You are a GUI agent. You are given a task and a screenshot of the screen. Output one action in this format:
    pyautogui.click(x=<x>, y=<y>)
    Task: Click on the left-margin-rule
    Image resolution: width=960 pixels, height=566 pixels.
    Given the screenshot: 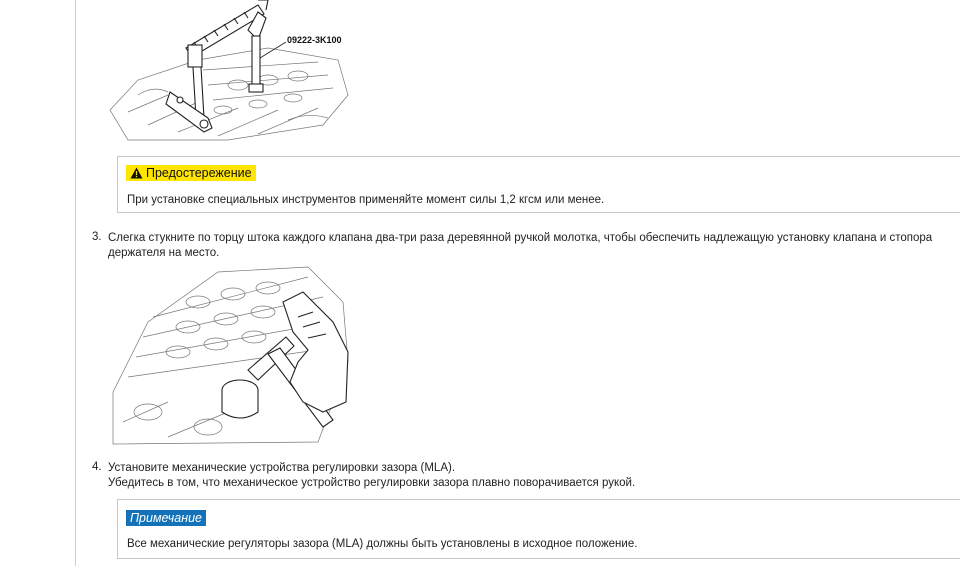 What is the action you would take?
    pyautogui.click(x=75, y=283)
    